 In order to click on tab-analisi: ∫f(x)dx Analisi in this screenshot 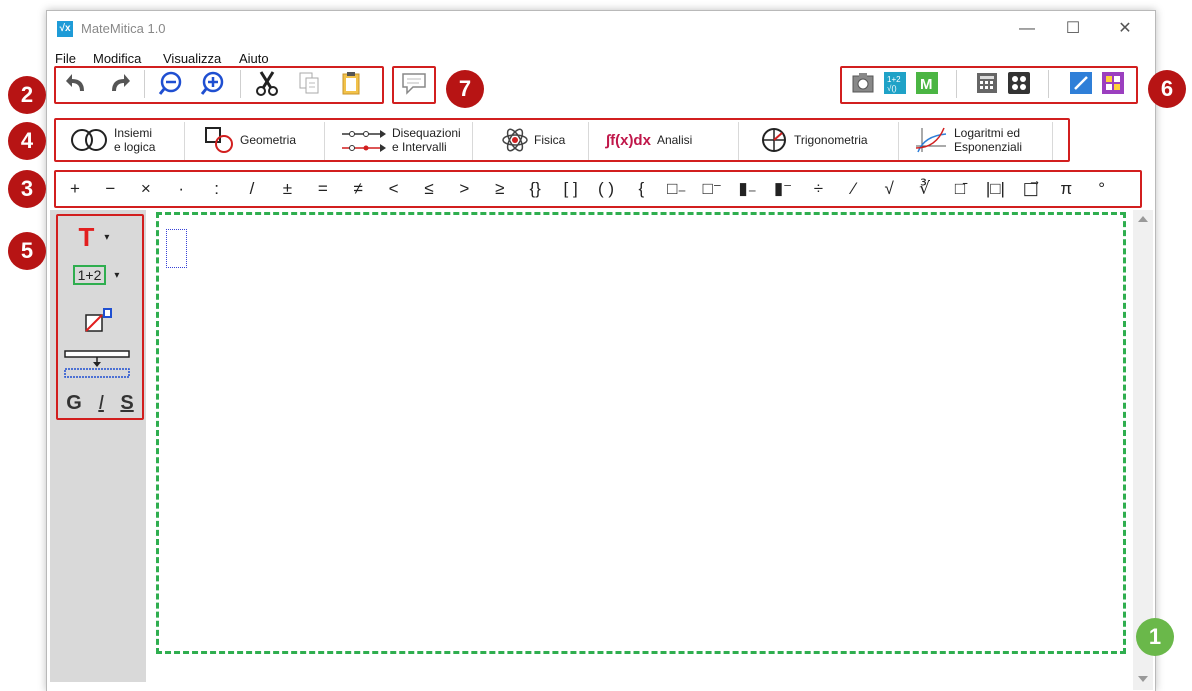, I will do `click(649, 140)`.